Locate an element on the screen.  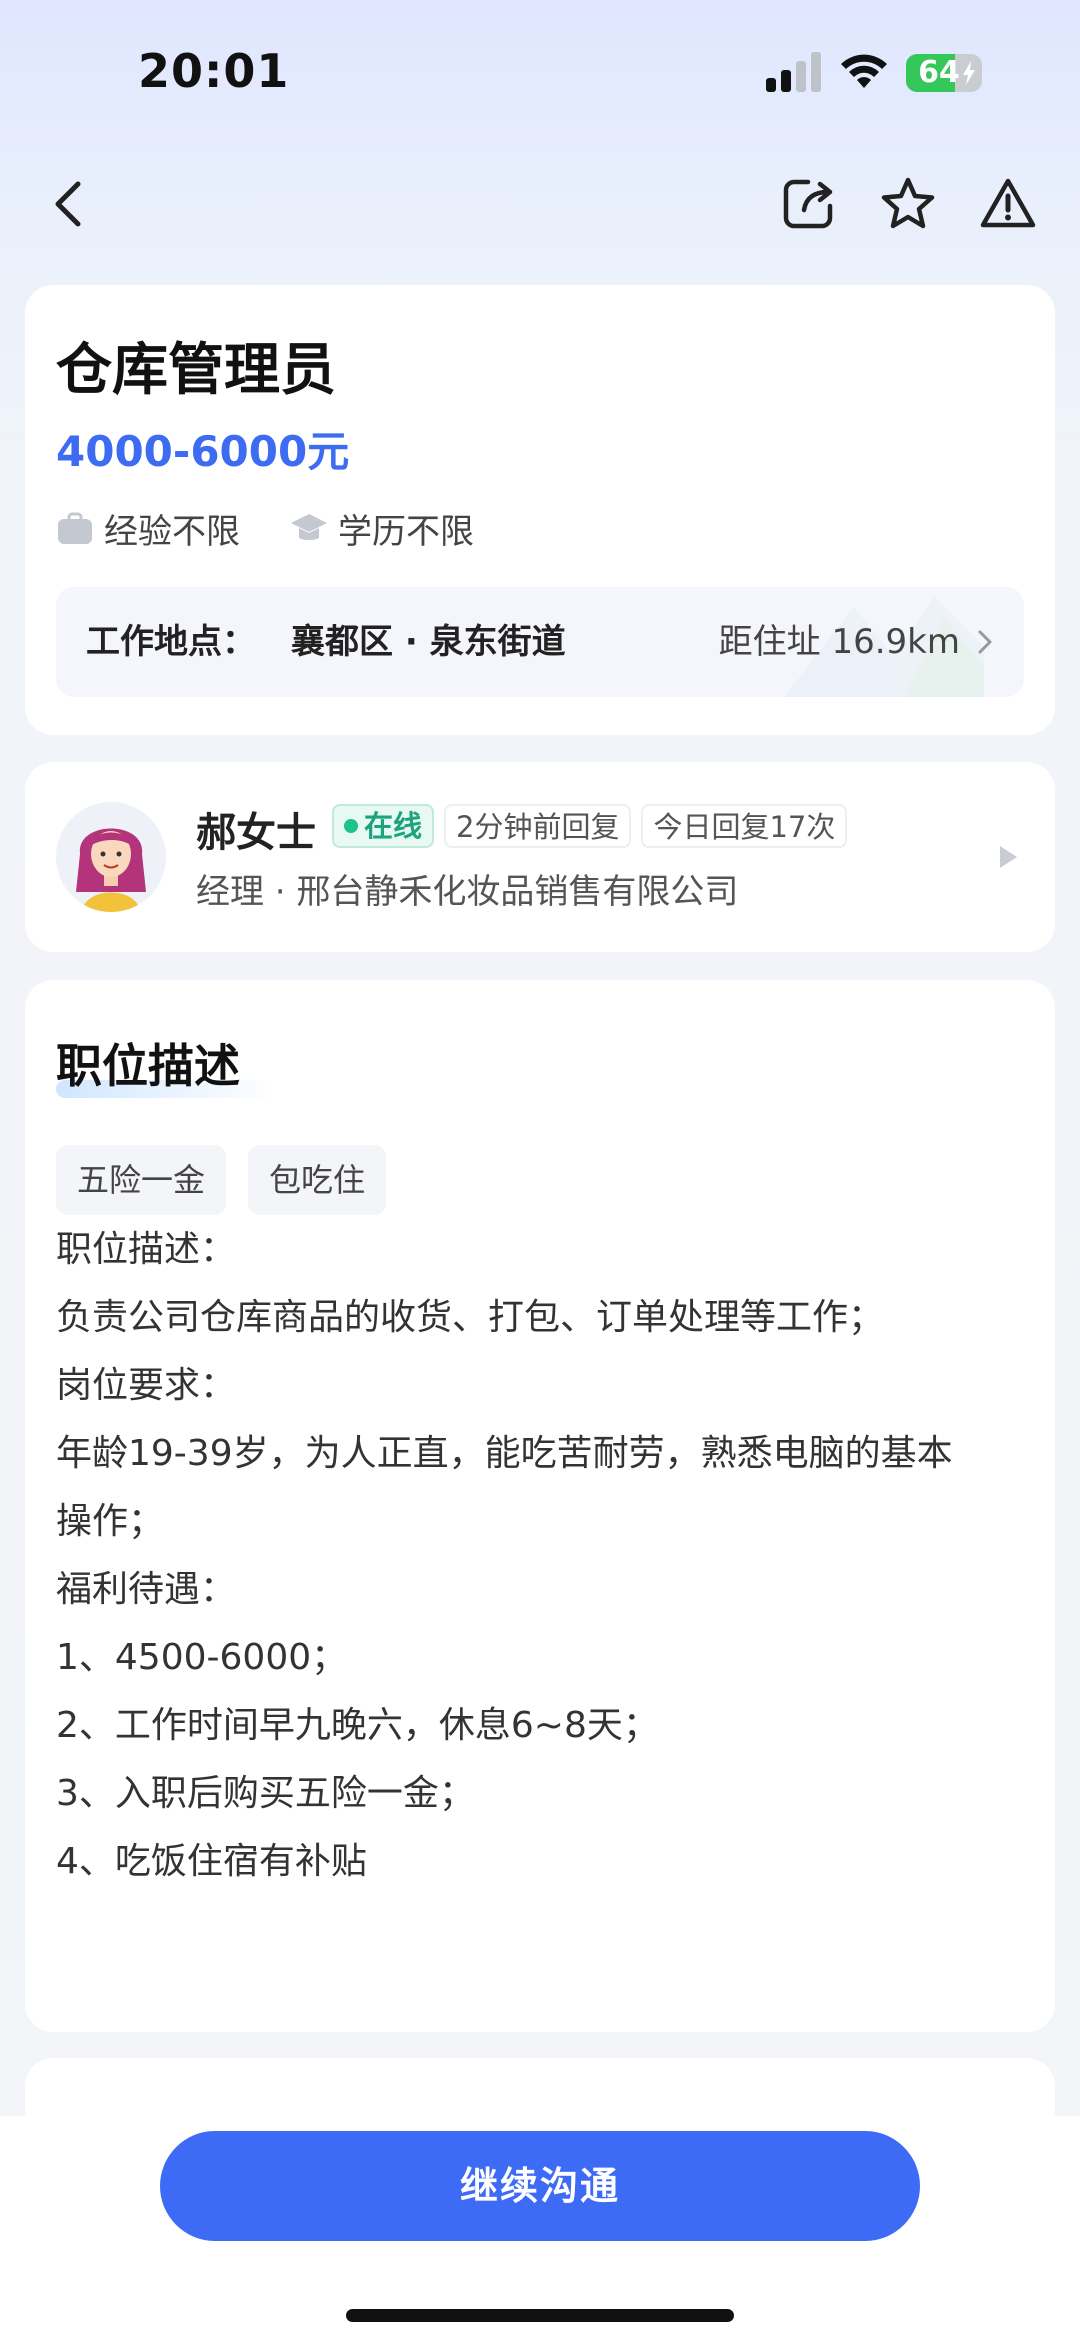
description-line: 福利待遇： is located at coordinates (146, 1589).